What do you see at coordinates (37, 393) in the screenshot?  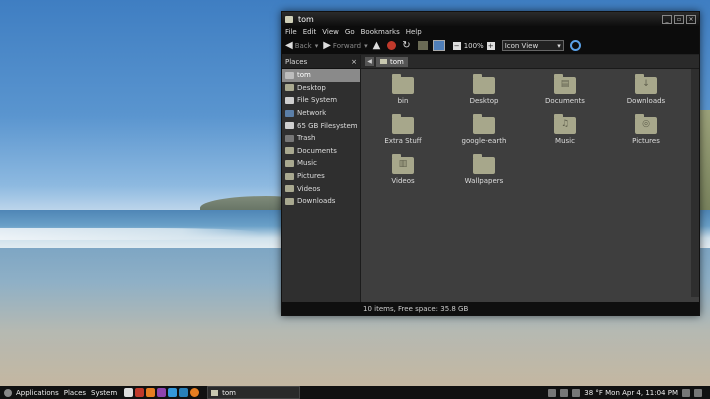 I see `applications-menu: Applications` at bounding box center [37, 393].